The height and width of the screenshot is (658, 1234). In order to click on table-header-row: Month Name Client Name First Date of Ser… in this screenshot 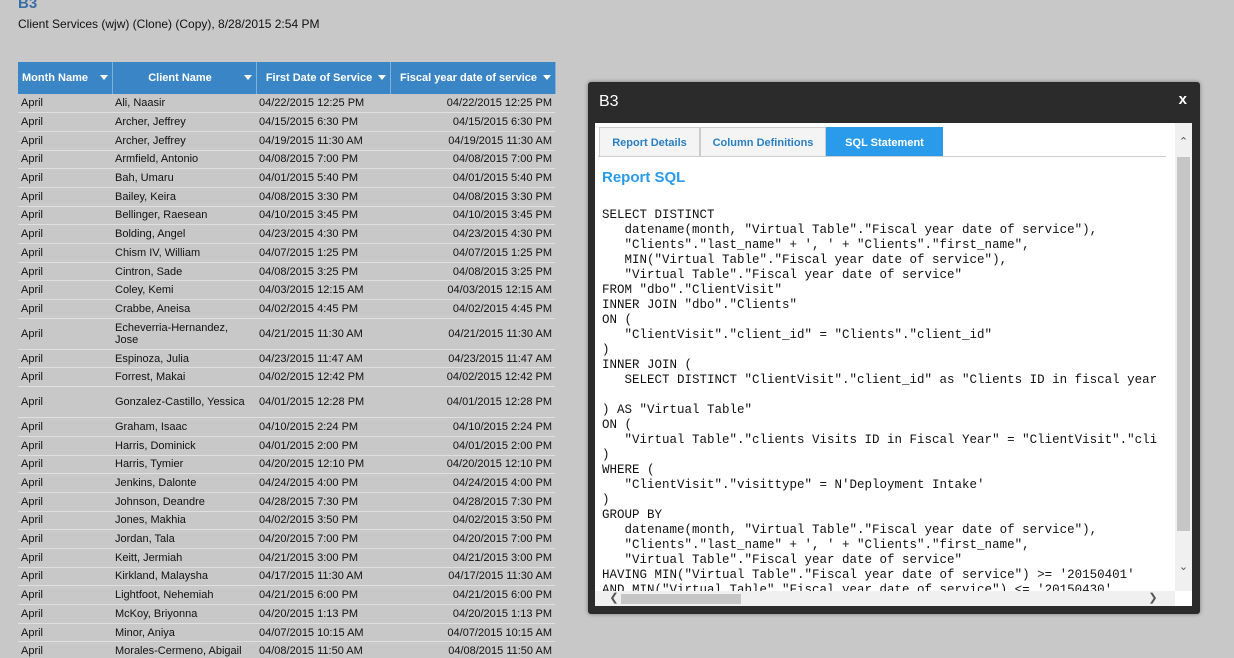, I will do `click(287, 78)`.